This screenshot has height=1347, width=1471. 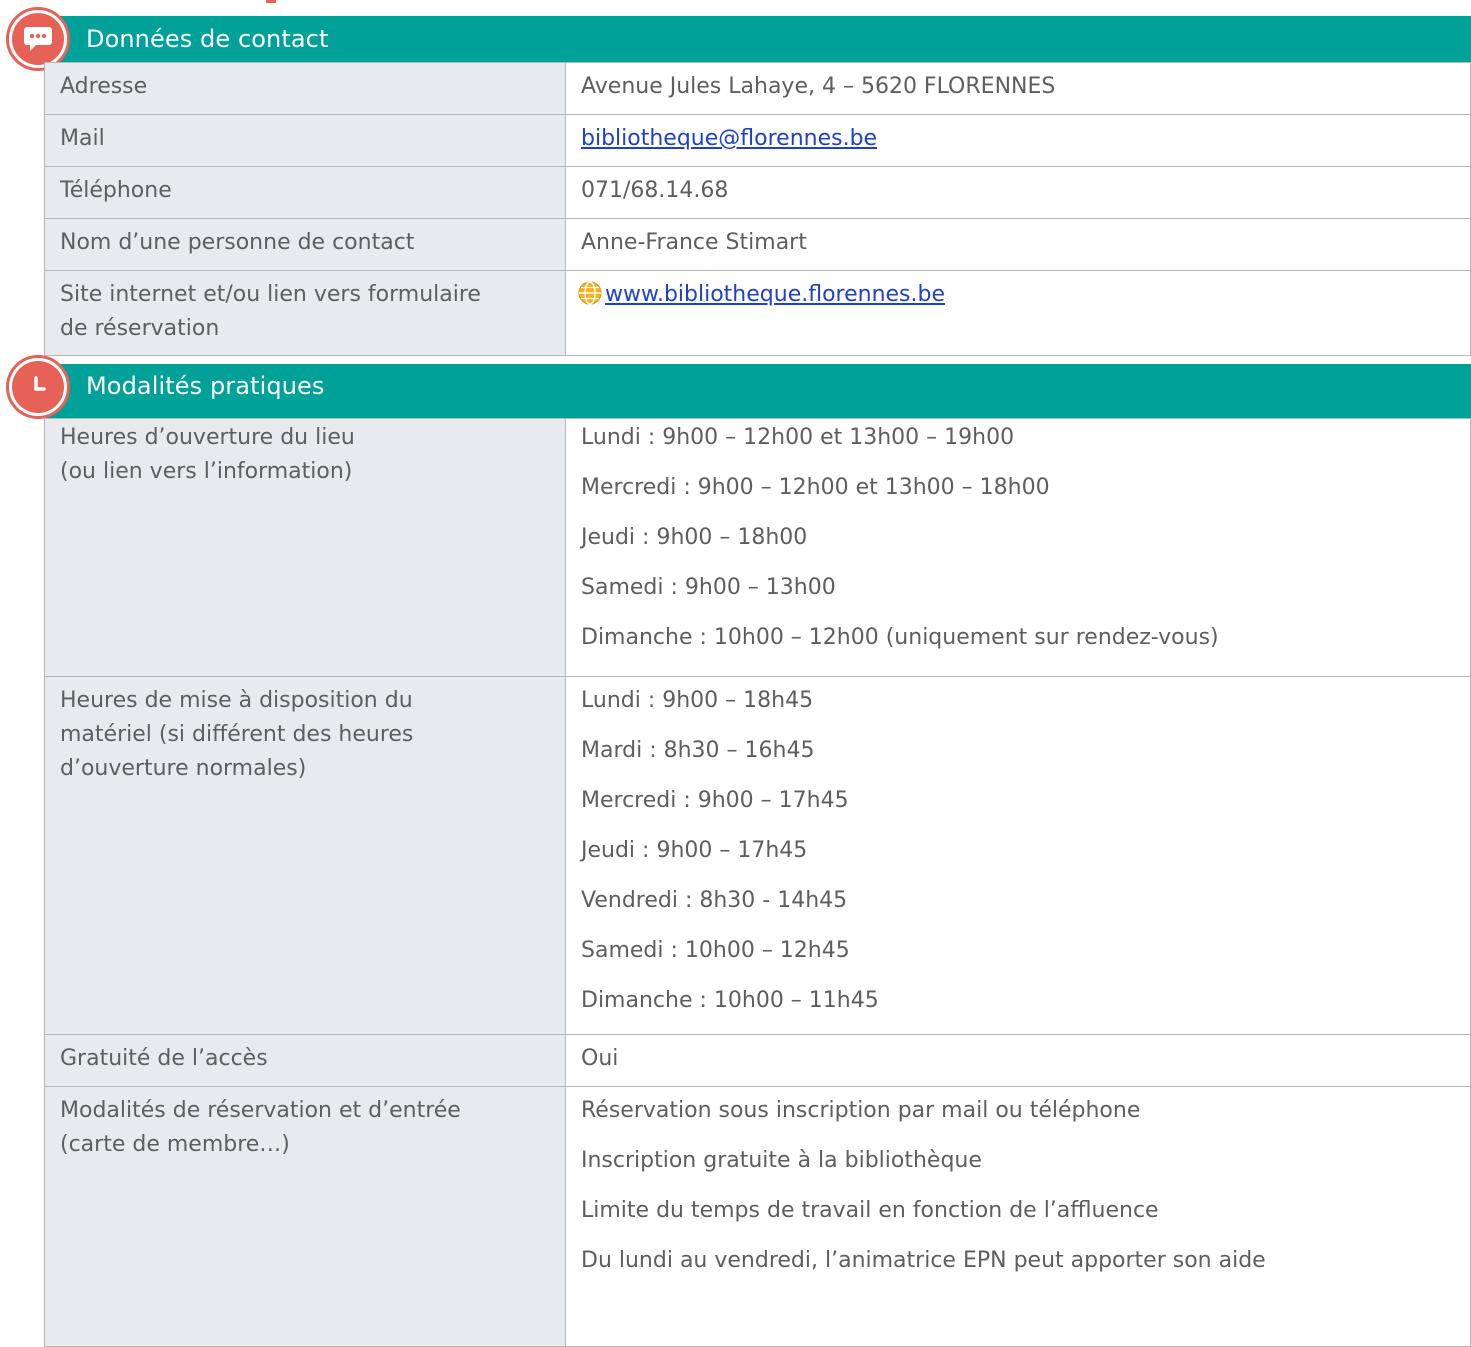 I want to click on list-item: Mercredi : 9h00 – 12h00 et 13h00 – 18h00, so click(x=815, y=487).